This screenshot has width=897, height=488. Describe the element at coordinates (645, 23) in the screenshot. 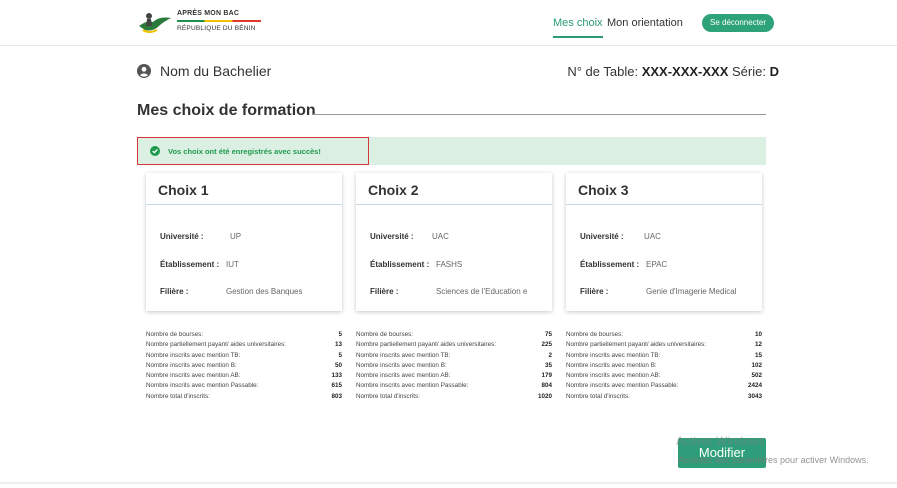

I see `nav-mon-orientation: Mon orientation` at that location.